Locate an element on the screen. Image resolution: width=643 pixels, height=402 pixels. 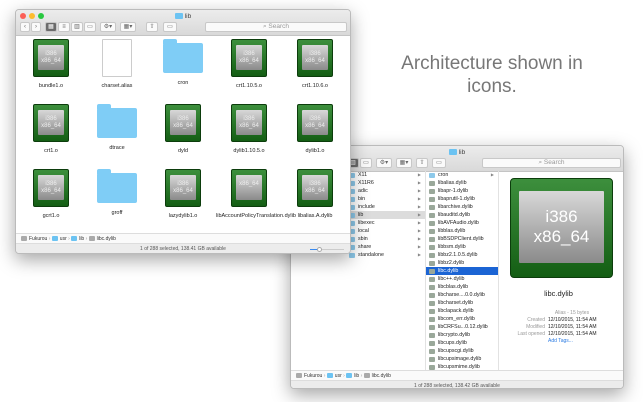
file-row: libcharse....0.0.dylib is located at coordinates (462, 295).